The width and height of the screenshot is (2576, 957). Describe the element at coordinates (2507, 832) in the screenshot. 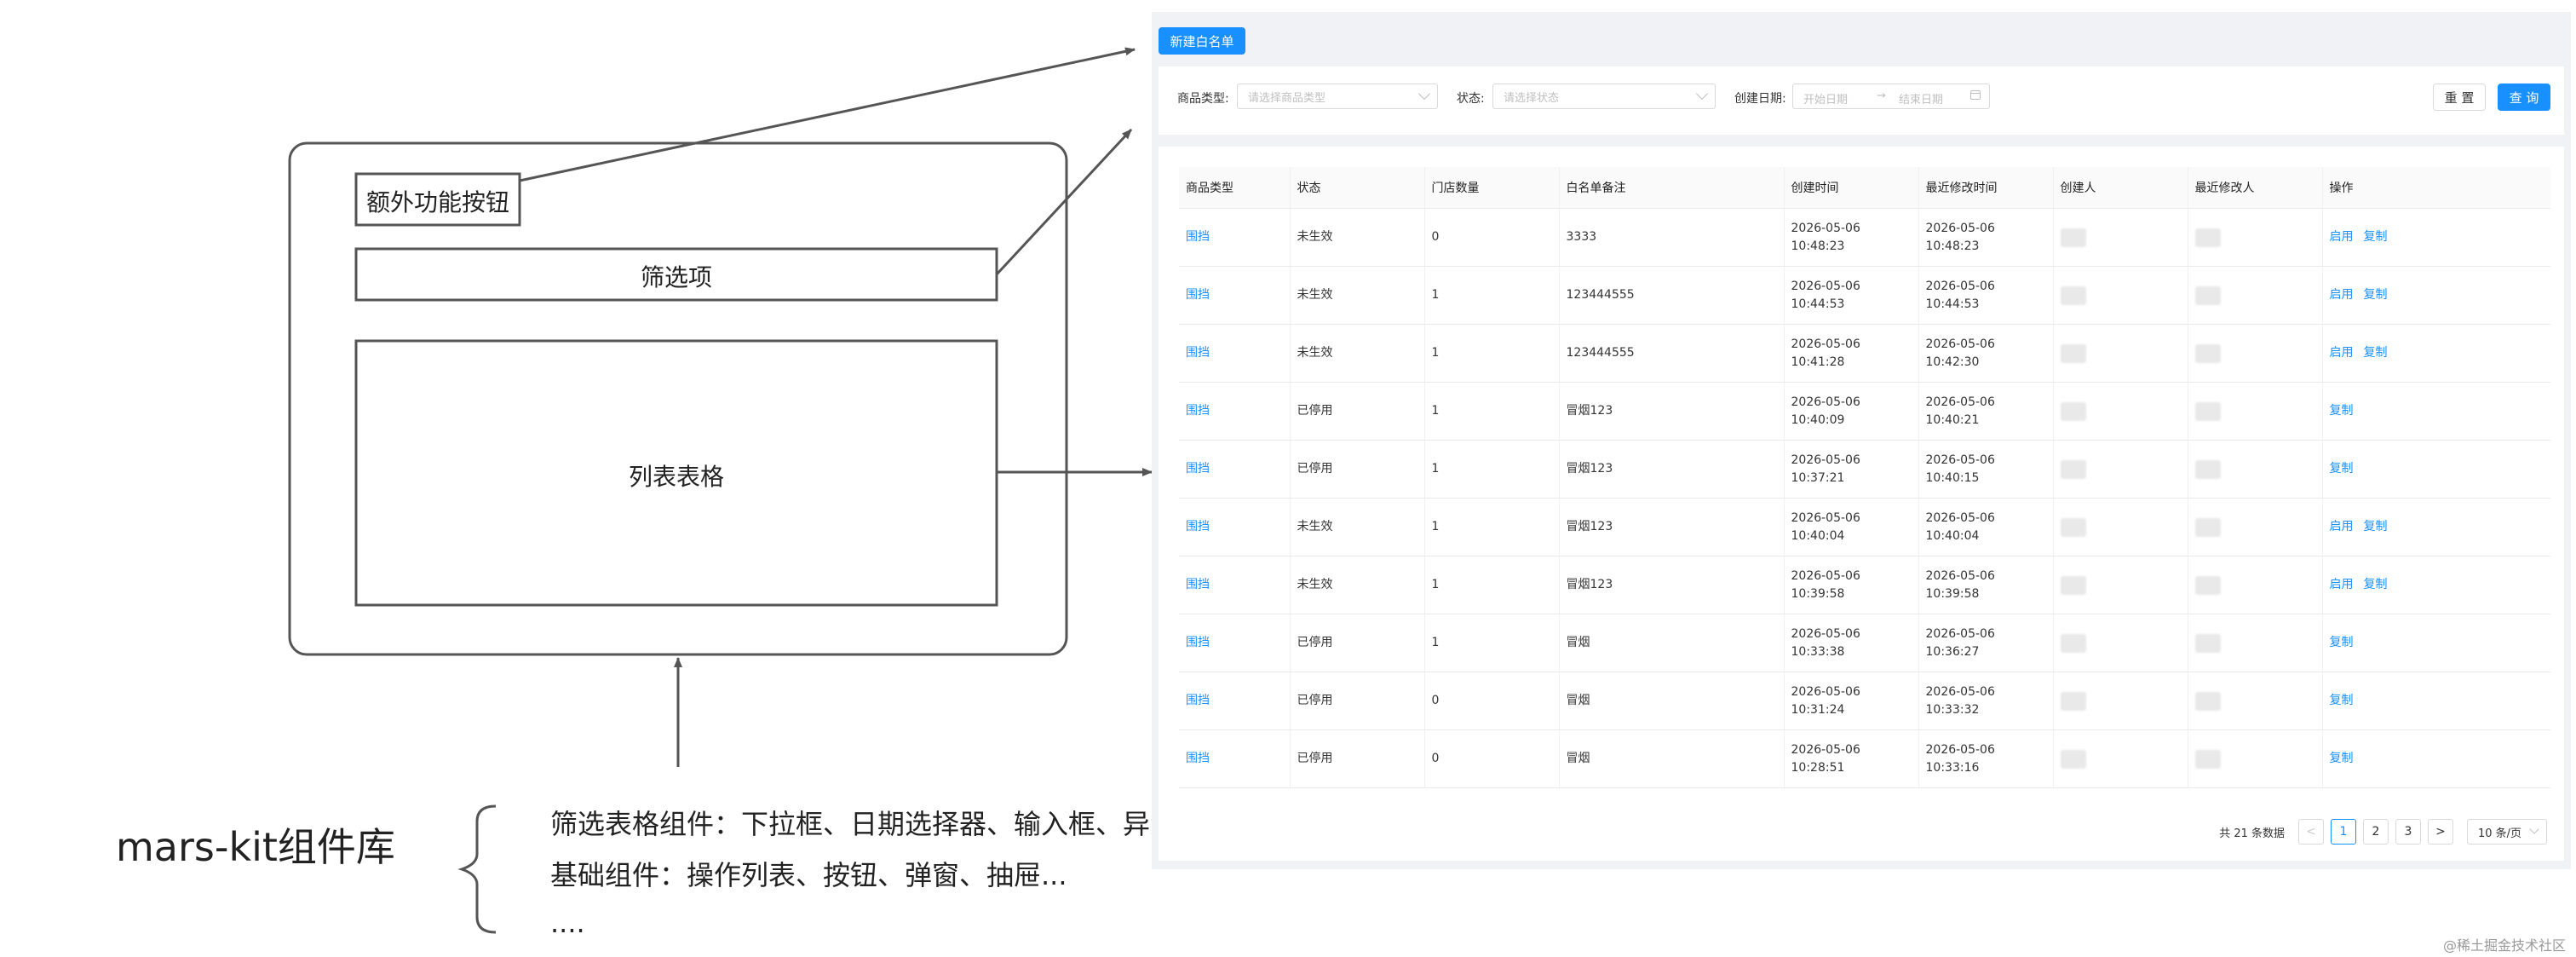

I see `page-size-select: 10 条/页` at that location.